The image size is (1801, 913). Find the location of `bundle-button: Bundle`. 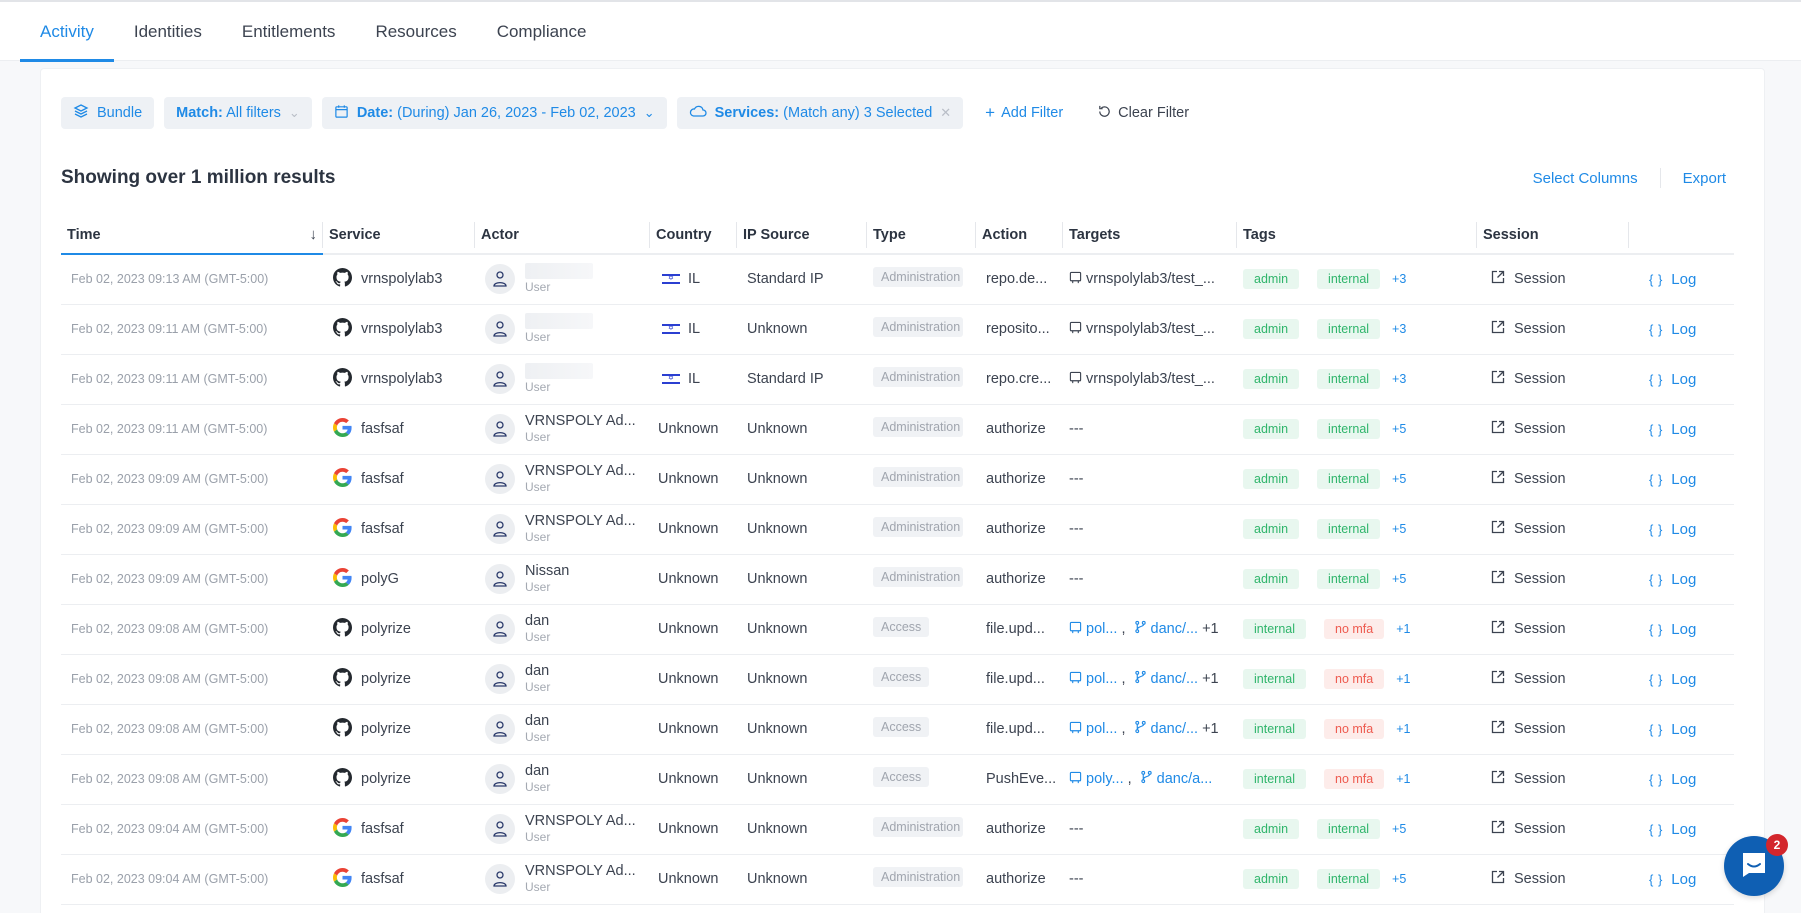

bundle-button: Bundle is located at coordinates (108, 113).